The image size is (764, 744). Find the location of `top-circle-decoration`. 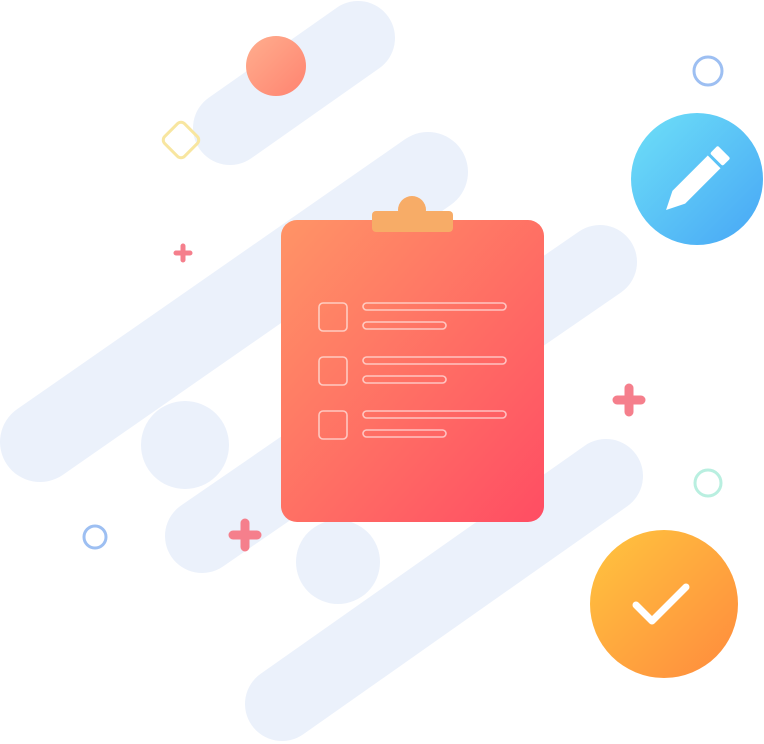

top-circle-decoration is located at coordinates (276, 66).